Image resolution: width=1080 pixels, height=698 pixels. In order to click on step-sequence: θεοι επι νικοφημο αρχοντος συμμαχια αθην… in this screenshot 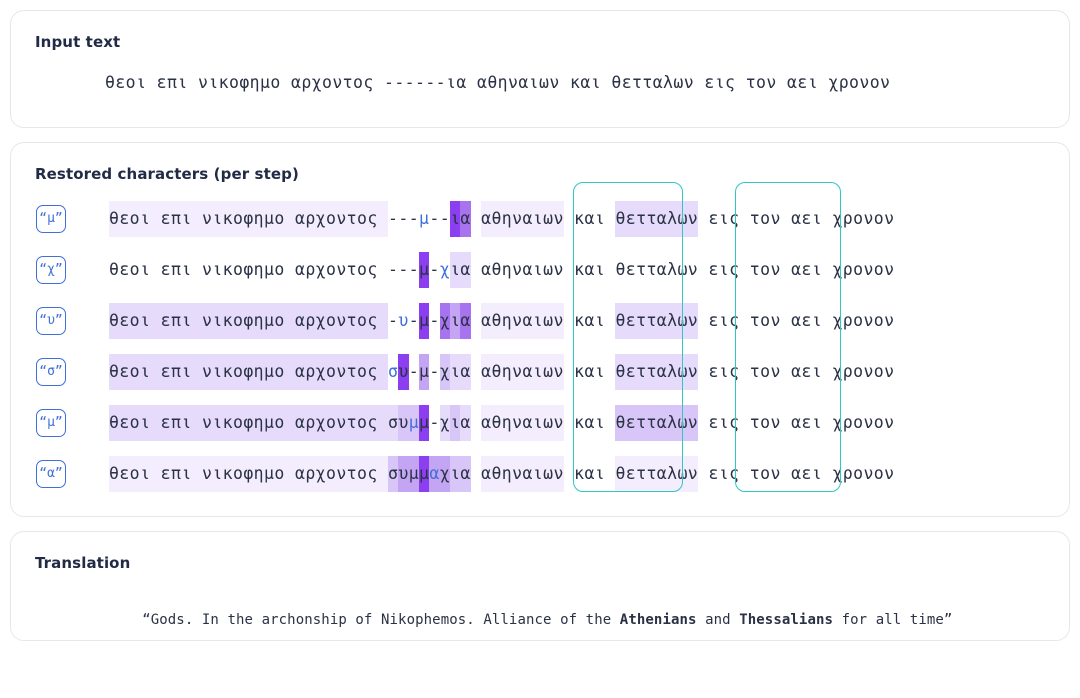, I will do `click(502, 473)`.